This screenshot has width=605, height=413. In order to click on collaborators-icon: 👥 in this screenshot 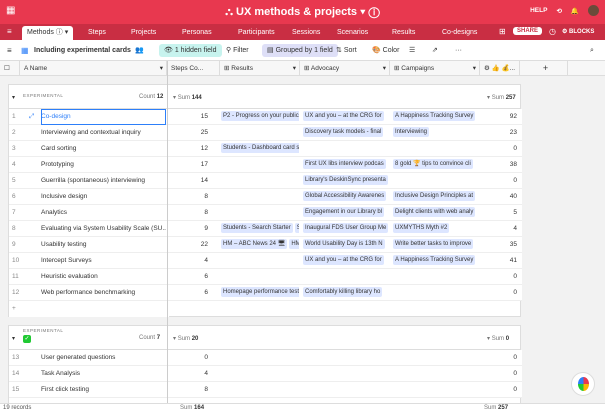, I will do `click(139, 50)`.